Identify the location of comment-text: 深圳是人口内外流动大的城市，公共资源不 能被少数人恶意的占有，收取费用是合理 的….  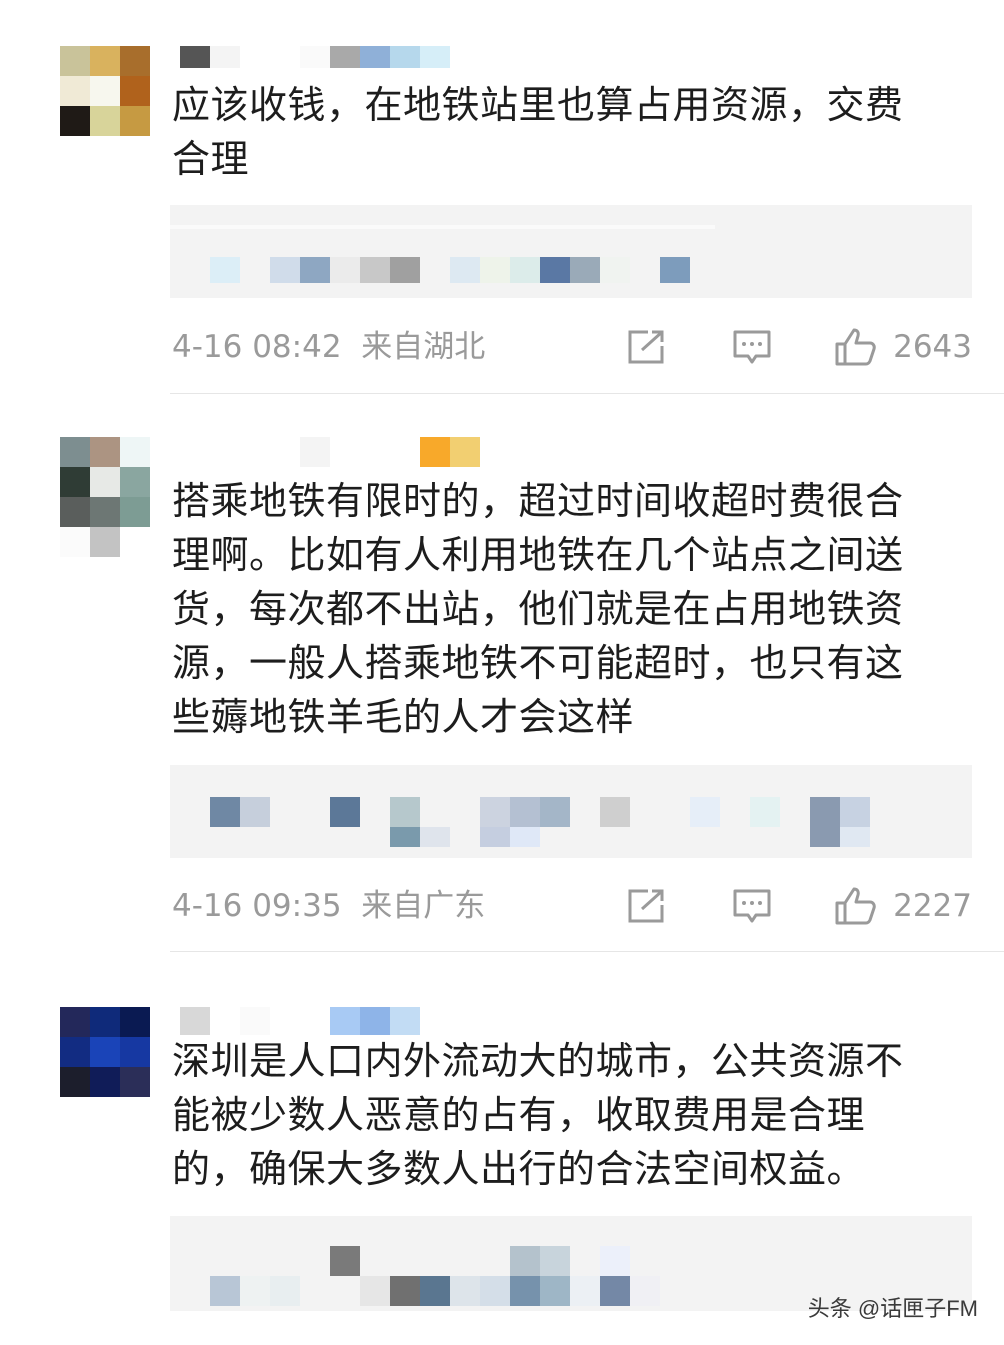
(538, 1115).